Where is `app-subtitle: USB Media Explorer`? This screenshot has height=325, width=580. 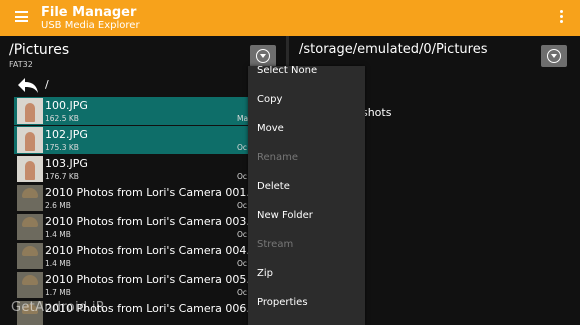
app-subtitle: USB Media Explorer is located at coordinates (90, 25).